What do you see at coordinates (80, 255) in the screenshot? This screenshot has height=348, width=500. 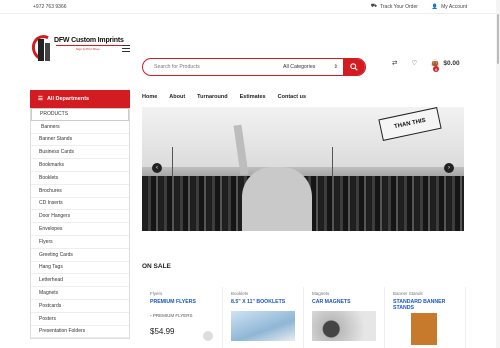 I see `department-item: Greeting Cards` at bounding box center [80, 255].